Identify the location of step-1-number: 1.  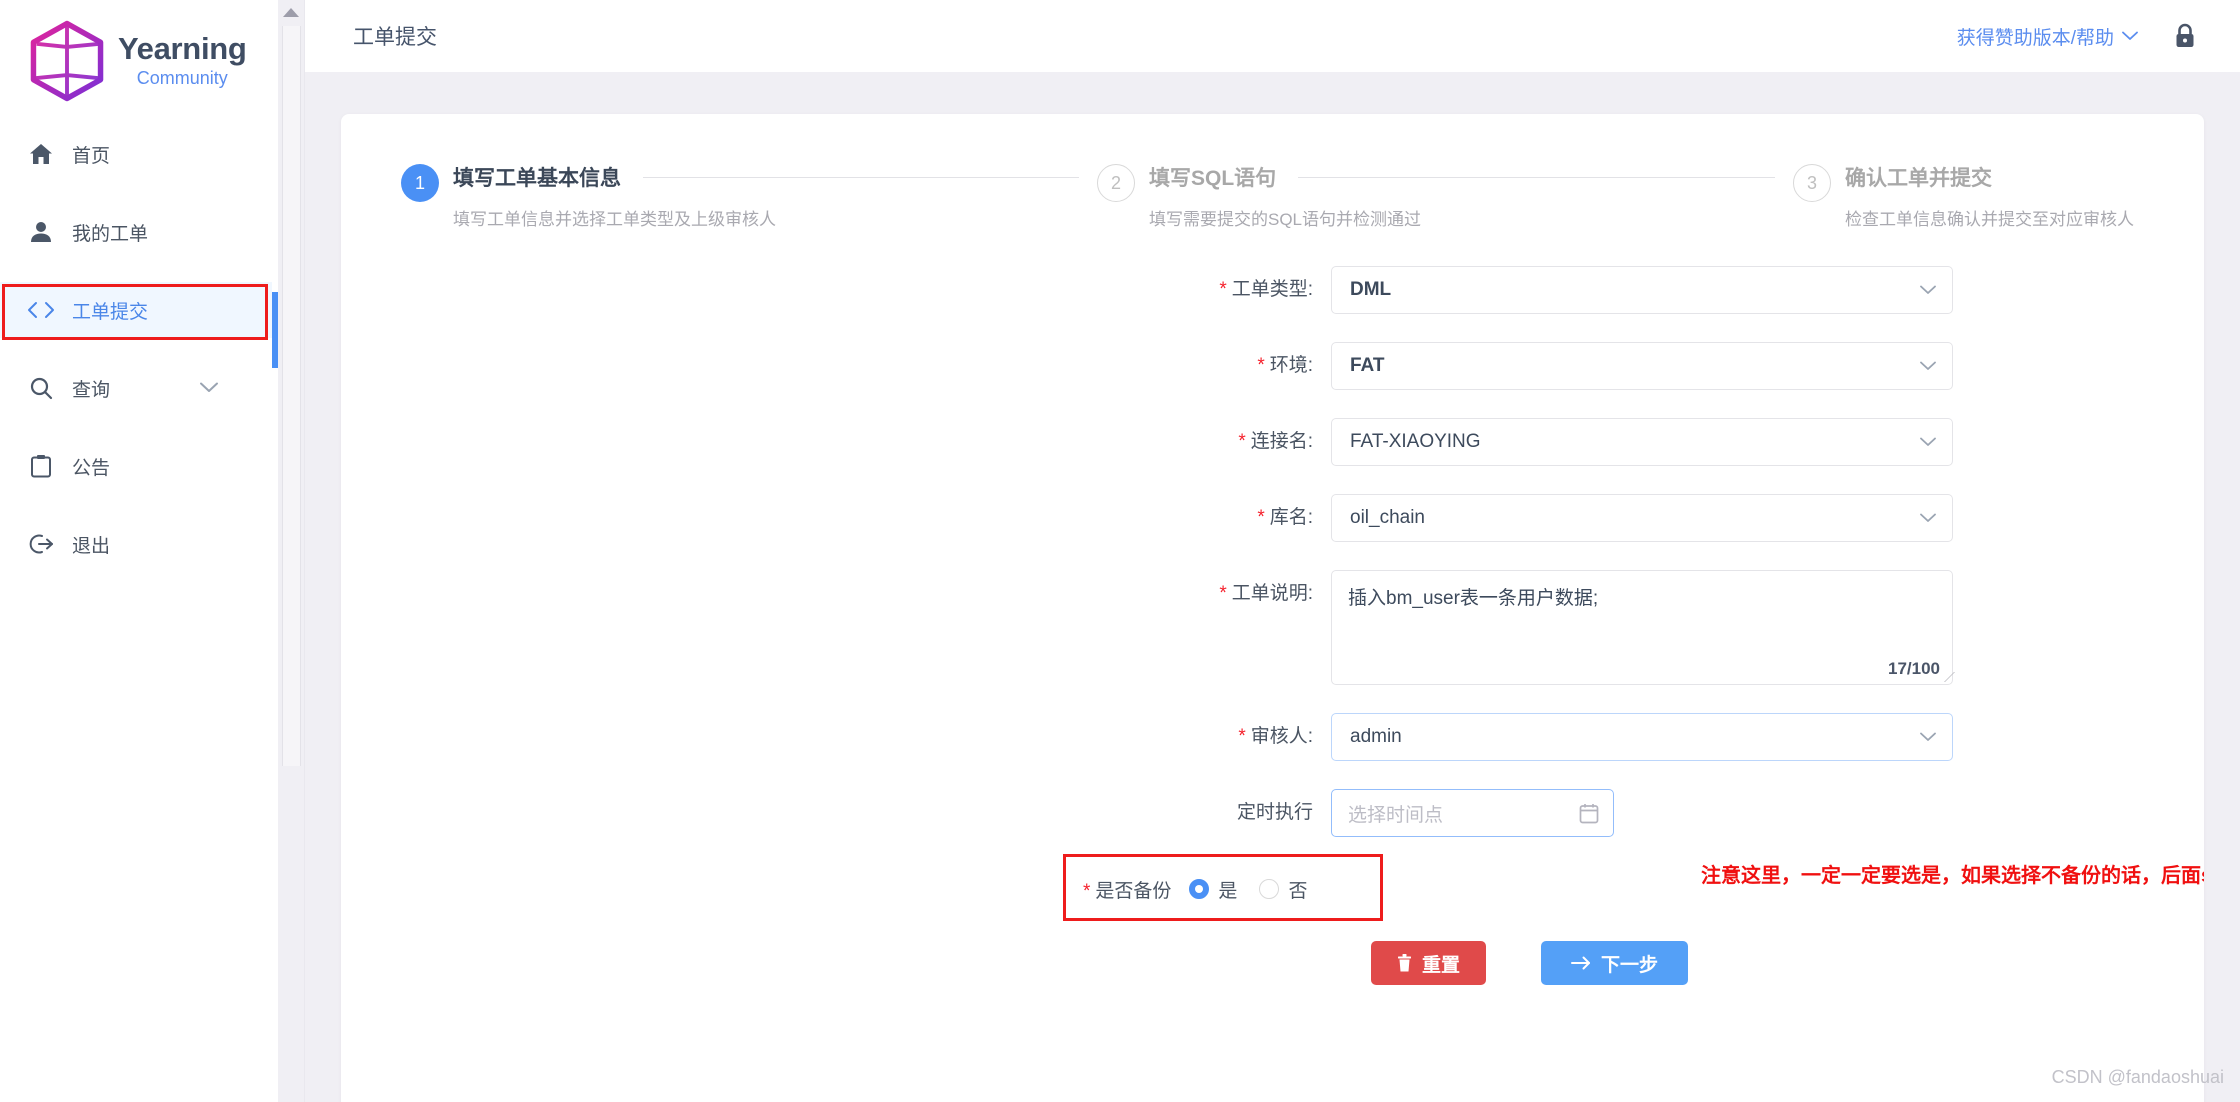
(420, 183).